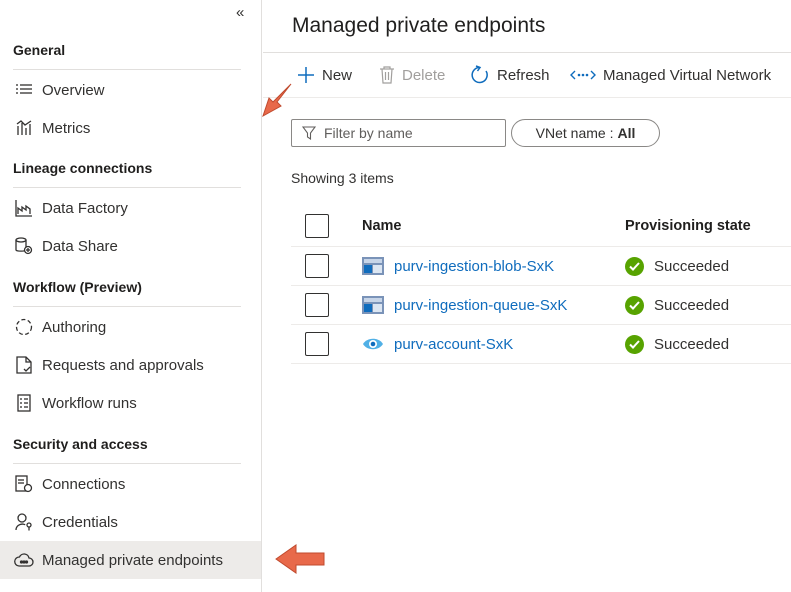 This screenshot has width=791, height=592. Describe the element at coordinates (309, 133) in the screenshot. I see `filter-icon` at that location.